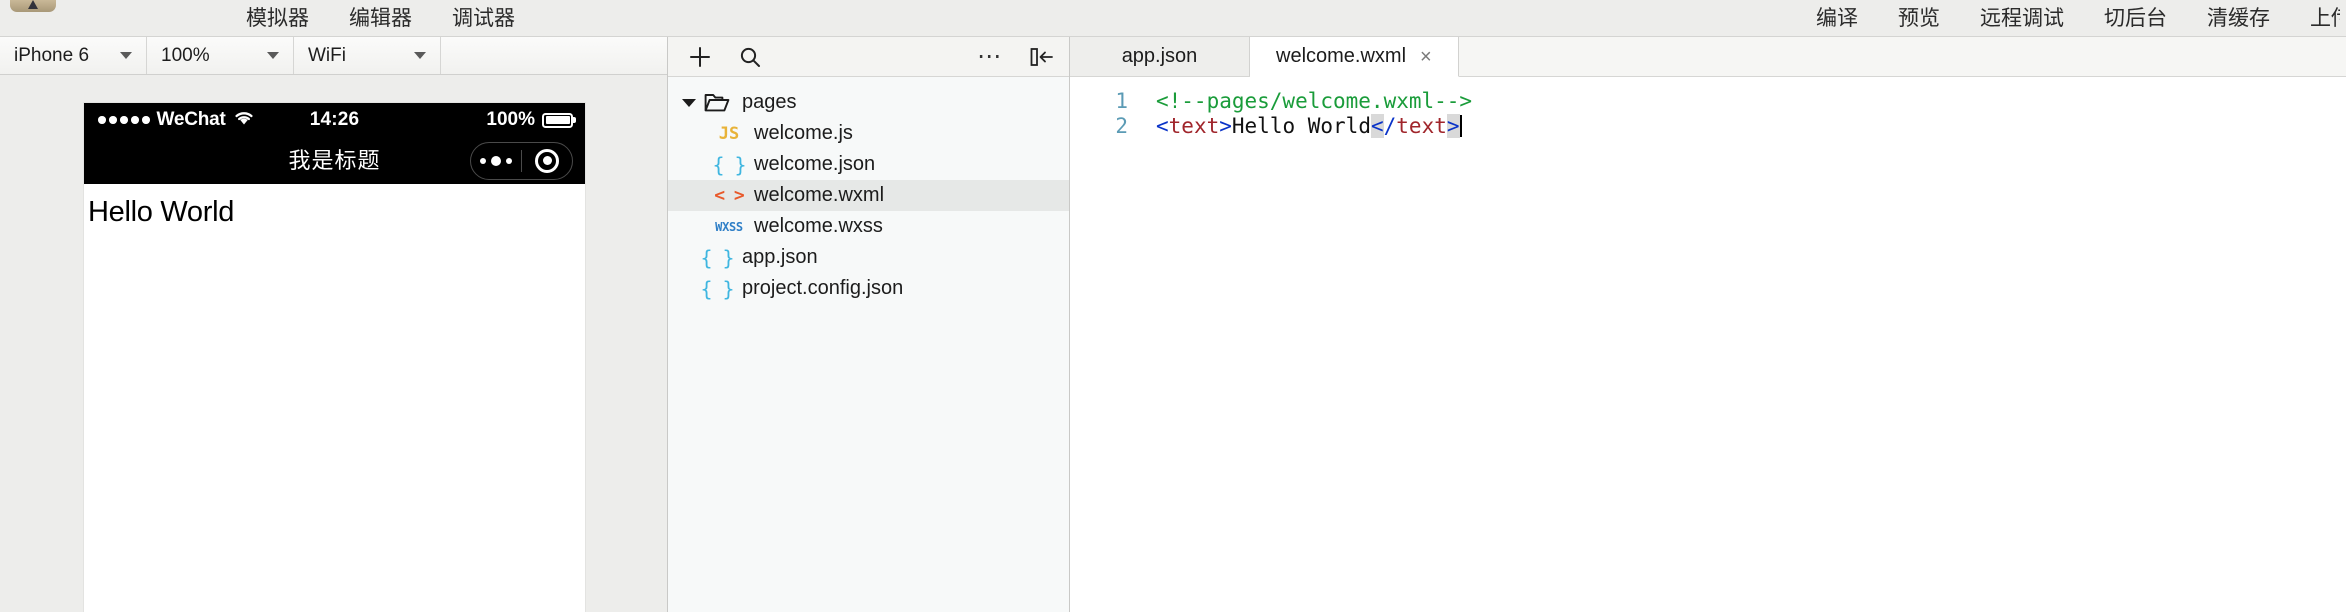 This screenshot has width=2346, height=612. I want to click on more-dots-icon, so click(495, 160).